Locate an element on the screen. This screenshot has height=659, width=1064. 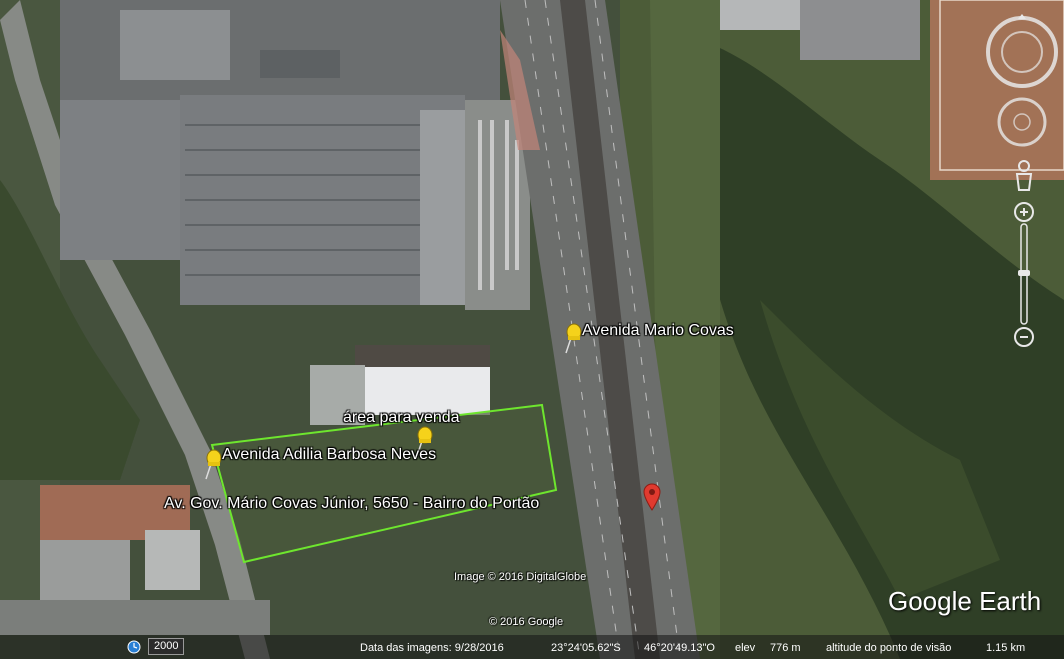
latitude-readout: 23°24'05.62"S is located at coordinates (586, 648).